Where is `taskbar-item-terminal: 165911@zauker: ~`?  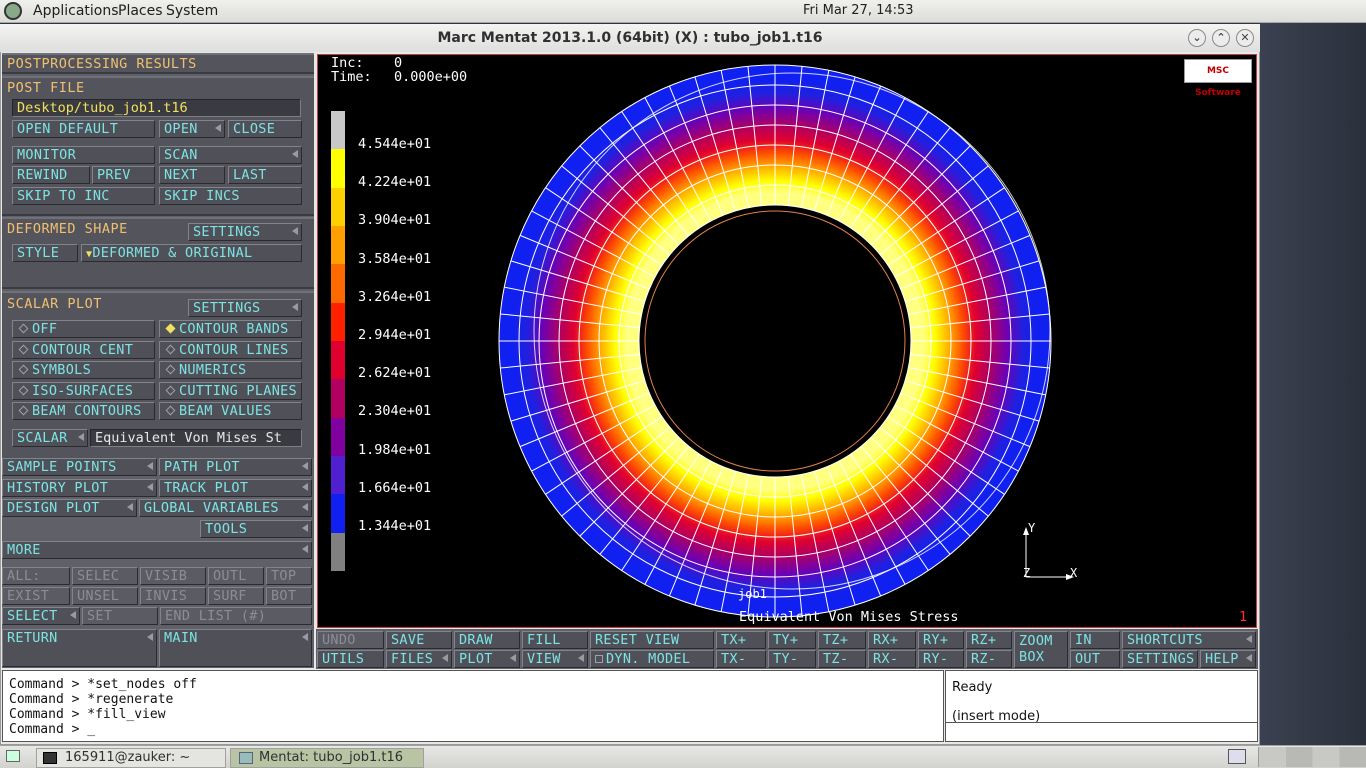 taskbar-item-terminal: 165911@zauker: ~ is located at coordinates (131, 758).